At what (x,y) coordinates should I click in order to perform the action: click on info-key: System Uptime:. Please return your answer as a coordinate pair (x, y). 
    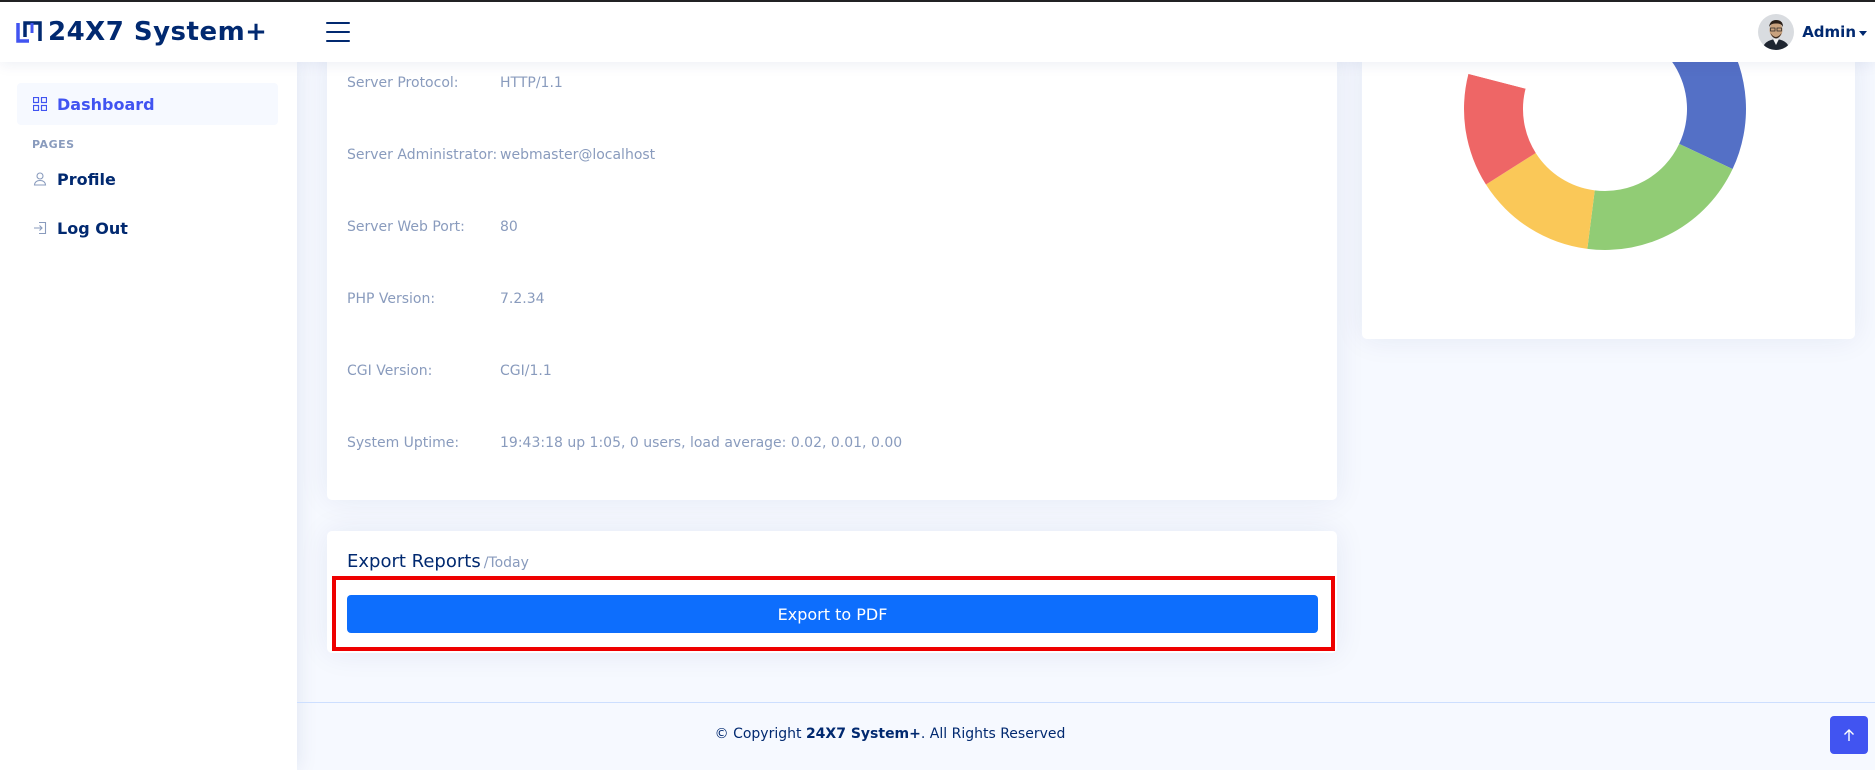
    Looking at the image, I should click on (403, 443).